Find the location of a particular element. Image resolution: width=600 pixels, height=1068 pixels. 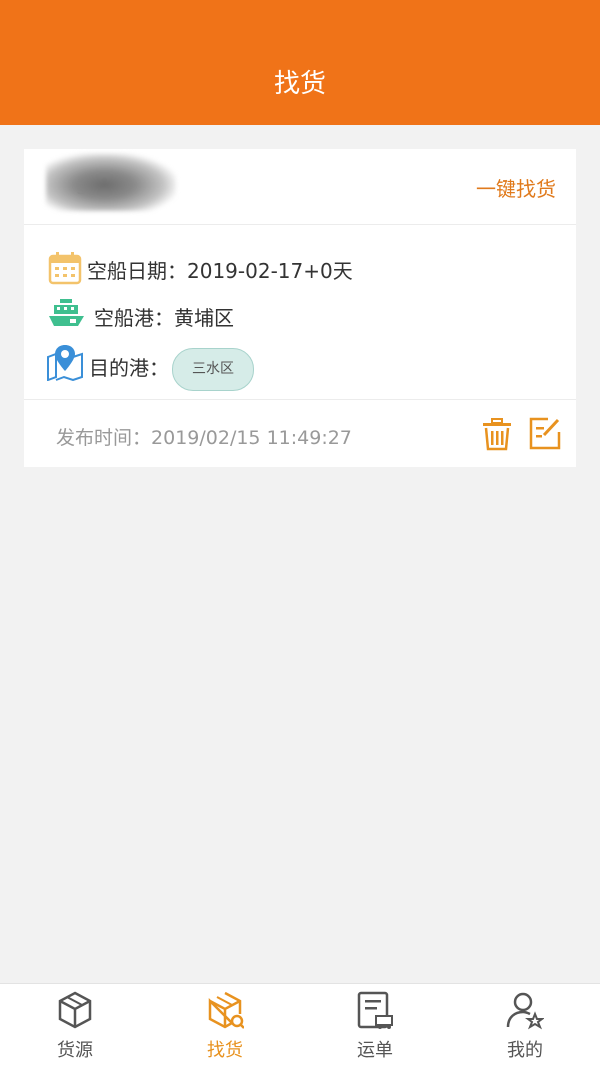

edit-icon is located at coordinates (545, 433).